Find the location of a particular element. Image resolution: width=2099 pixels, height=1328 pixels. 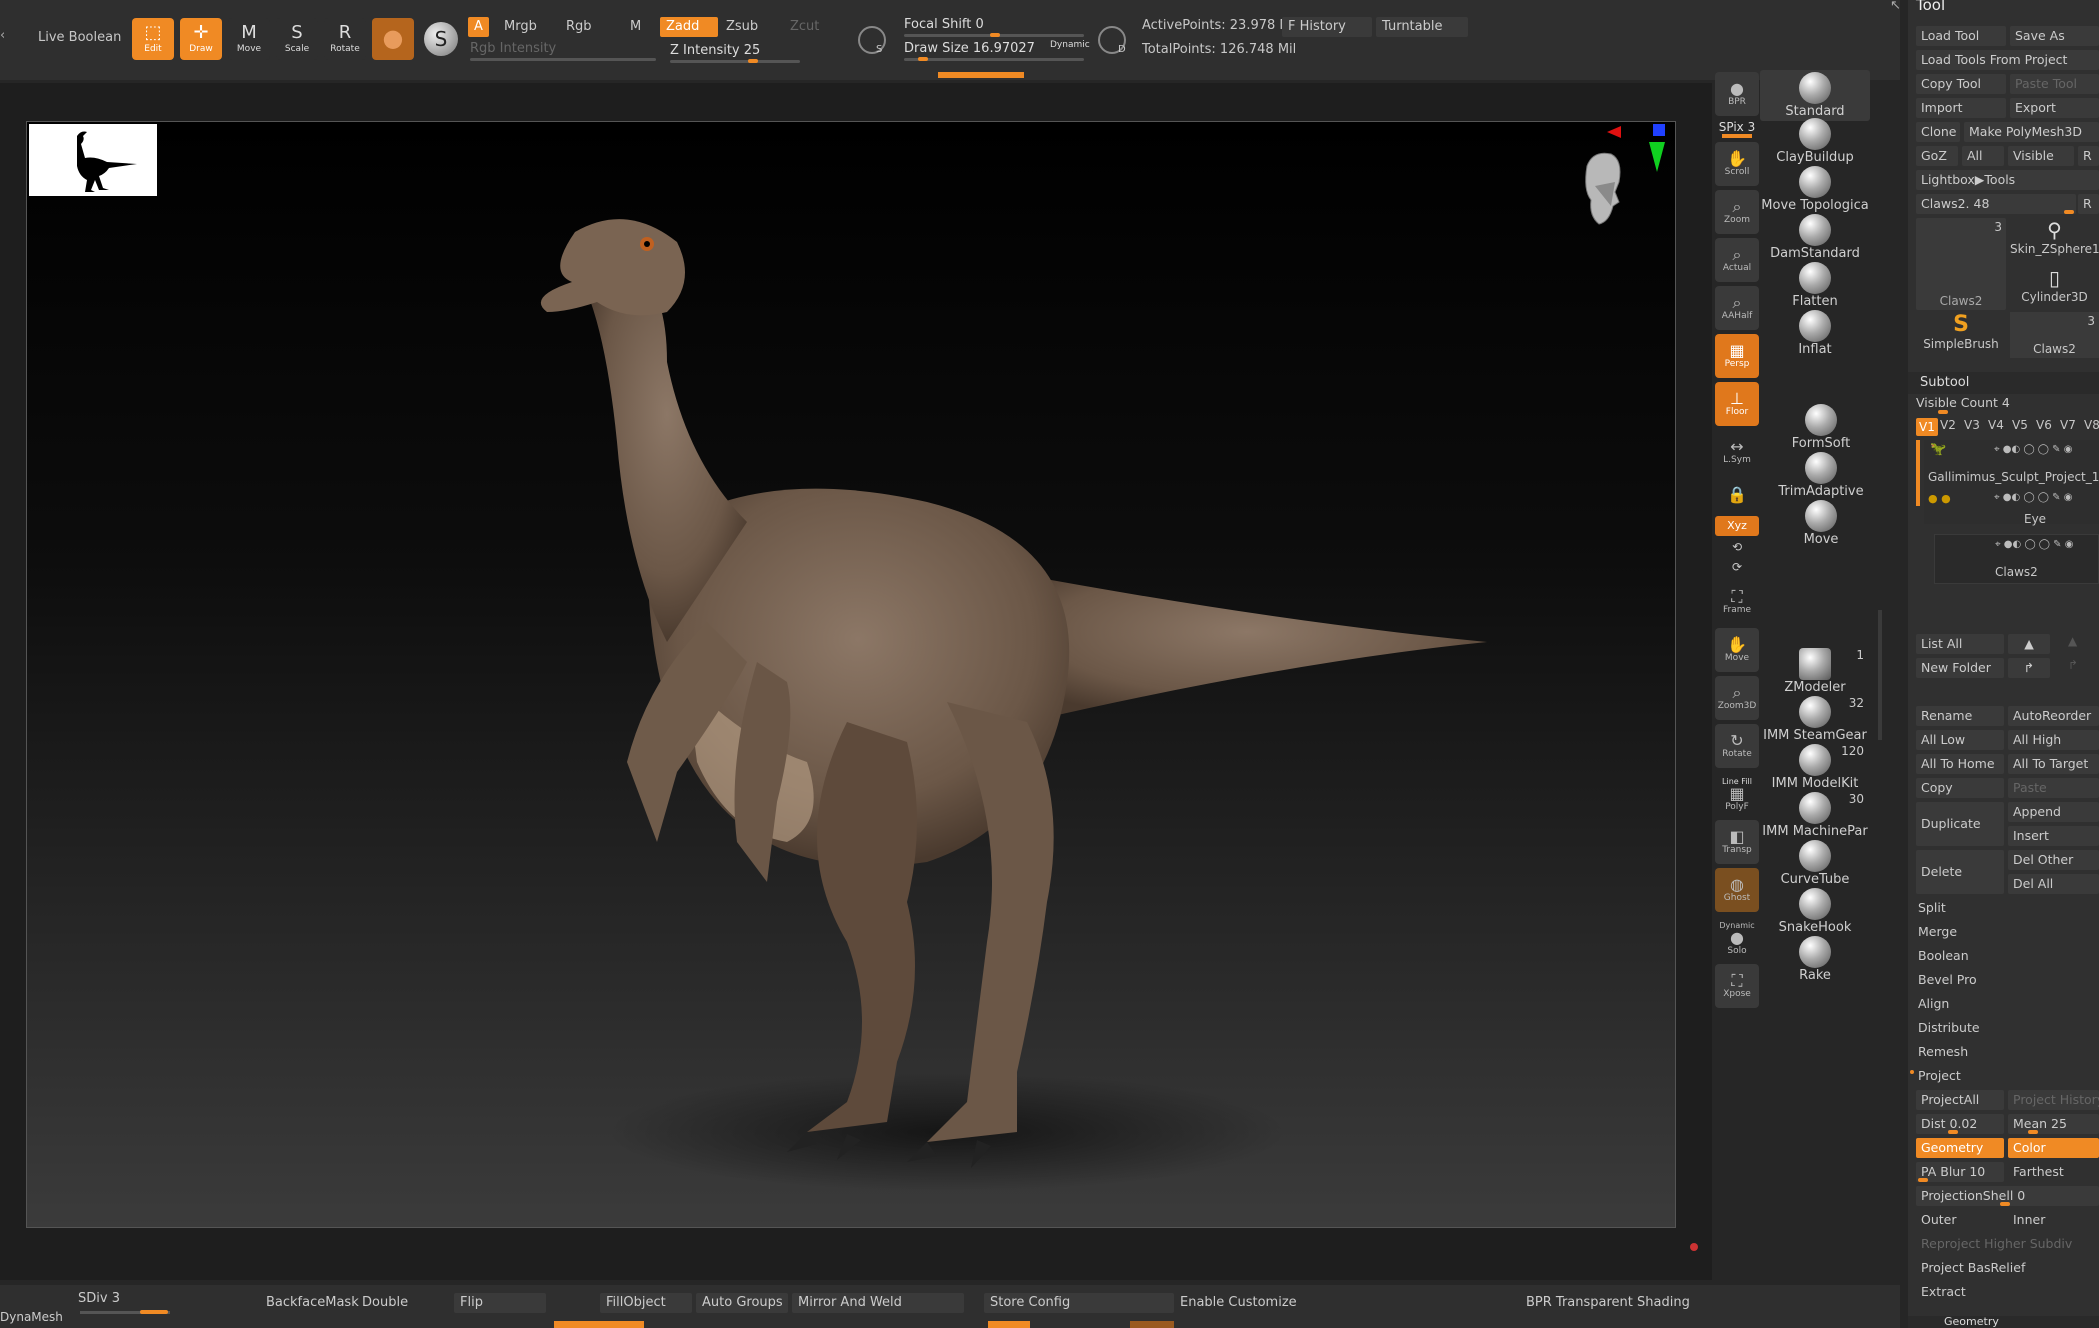

xyz-toggle: Xyz is located at coordinates (1737, 526).